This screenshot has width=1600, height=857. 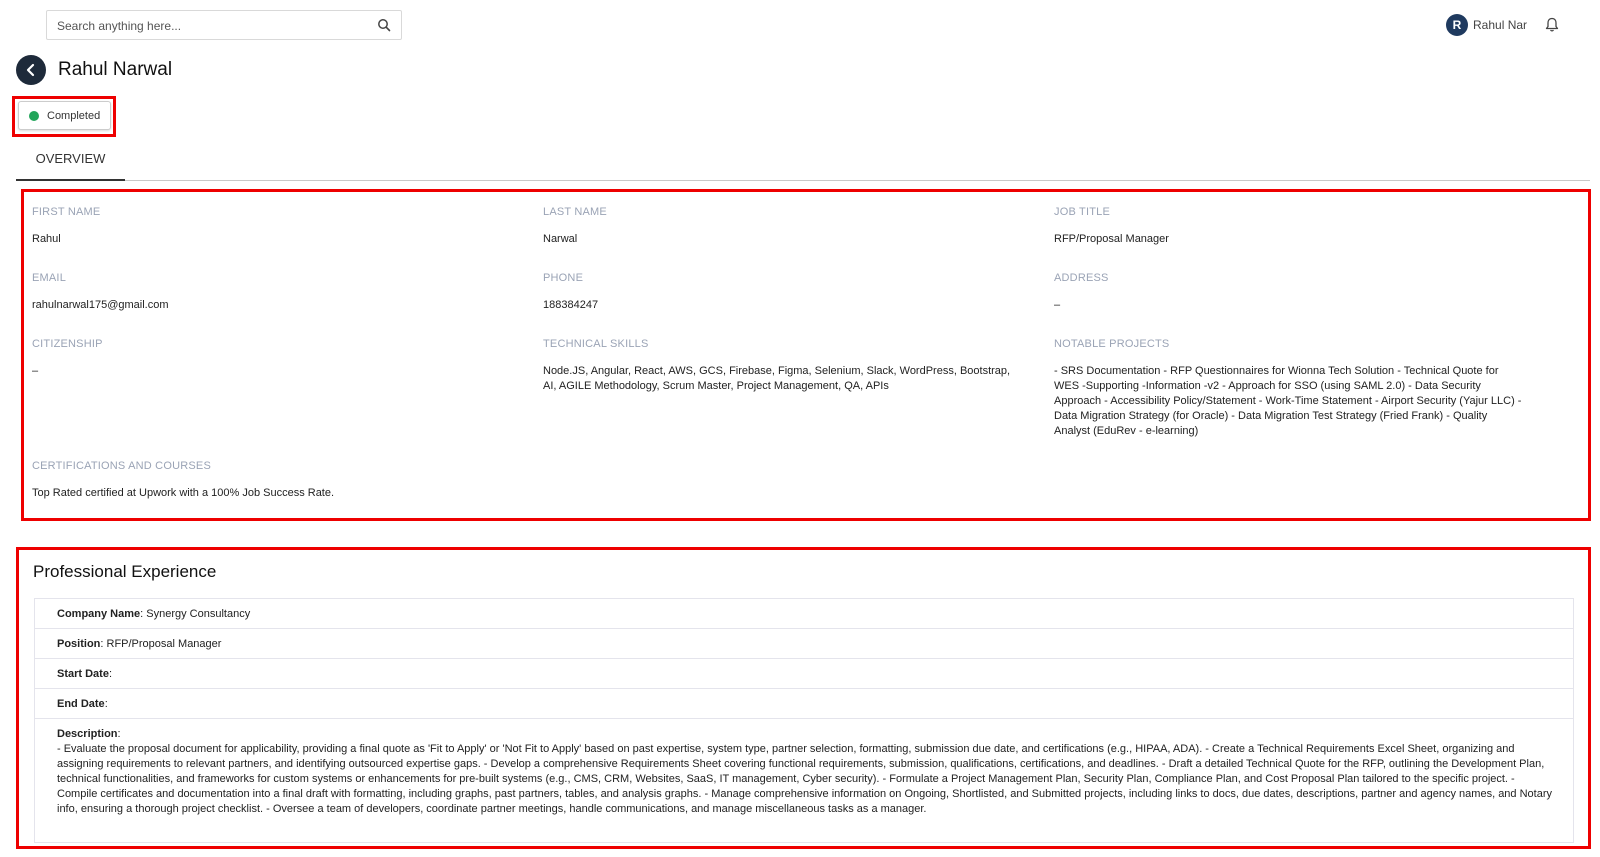 What do you see at coordinates (596, 344) in the screenshot?
I see `field-label: TECHNICAL SKILLS` at bounding box center [596, 344].